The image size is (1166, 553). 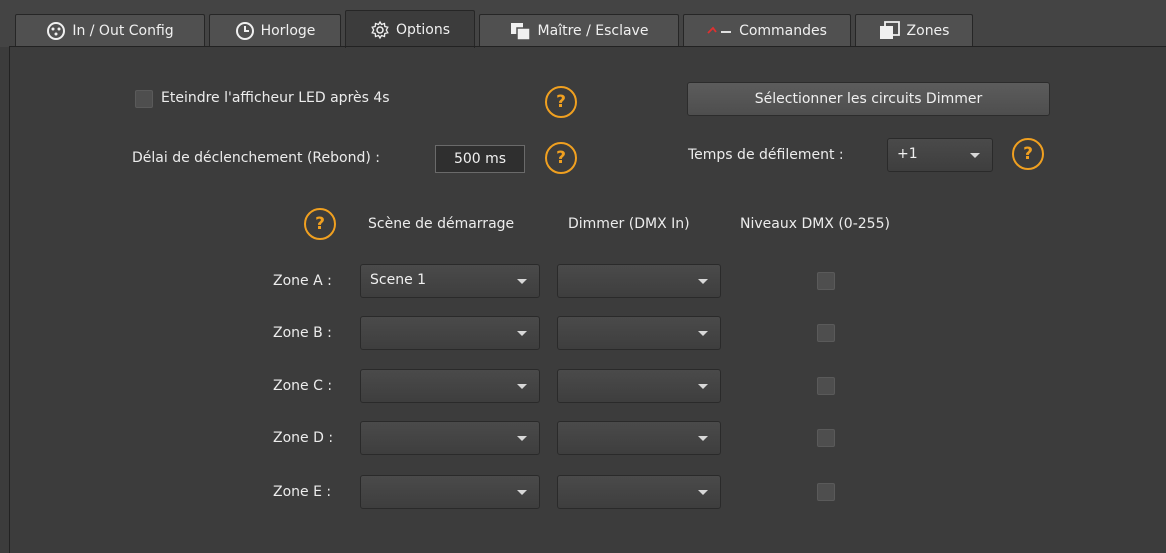 What do you see at coordinates (890, 31) in the screenshot?
I see `zones-icon` at bounding box center [890, 31].